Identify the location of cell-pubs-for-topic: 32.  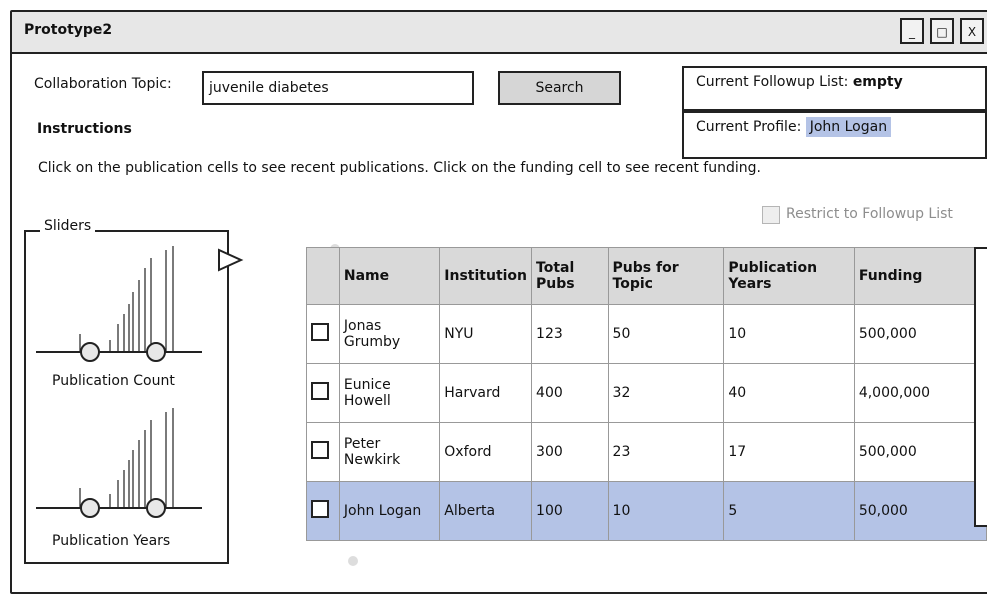
(666, 393).